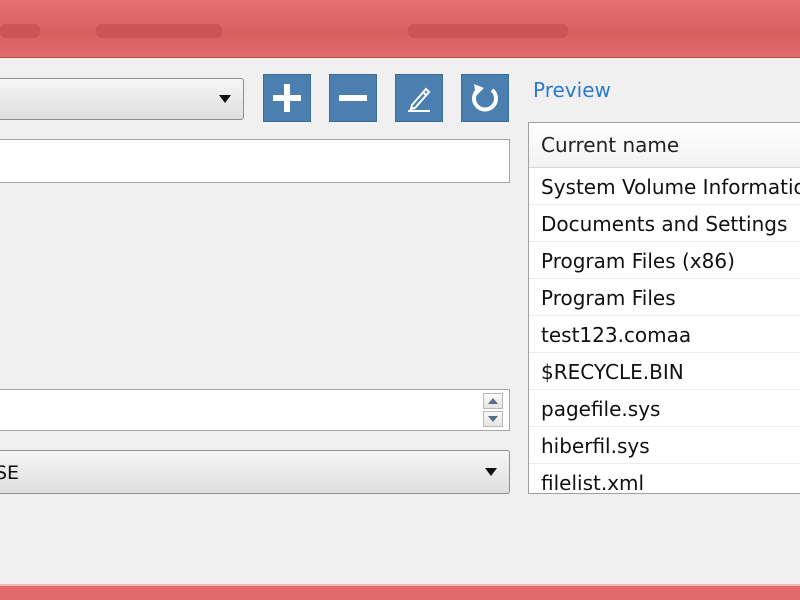 The height and width of the screenshot is (600, 800). Describe the element at coordinates (664, 445) in the screenshot. I see `list-item: hiberfil.sys` at that location.